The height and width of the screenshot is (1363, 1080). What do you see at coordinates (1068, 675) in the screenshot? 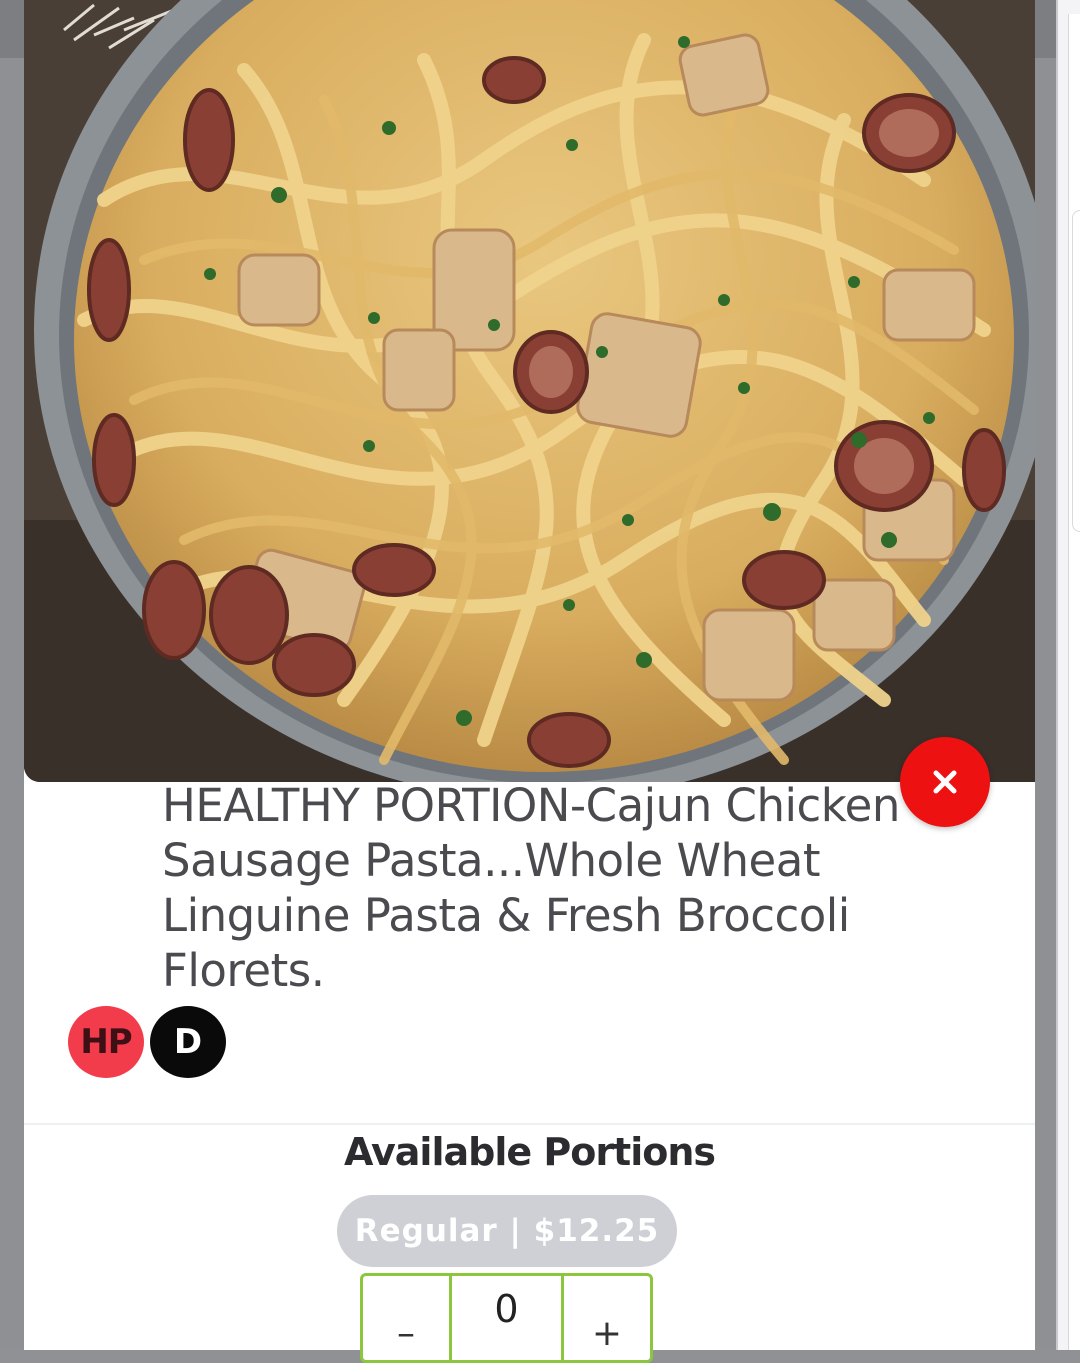
I see `side-panel-edge` at bounding box center [1068, 675].